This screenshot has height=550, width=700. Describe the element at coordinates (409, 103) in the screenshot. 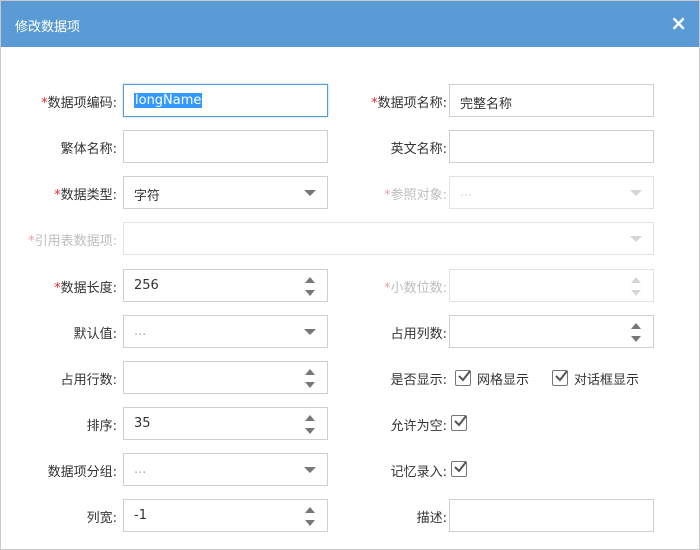

I see `label-name: *数据项名称:` at that location.